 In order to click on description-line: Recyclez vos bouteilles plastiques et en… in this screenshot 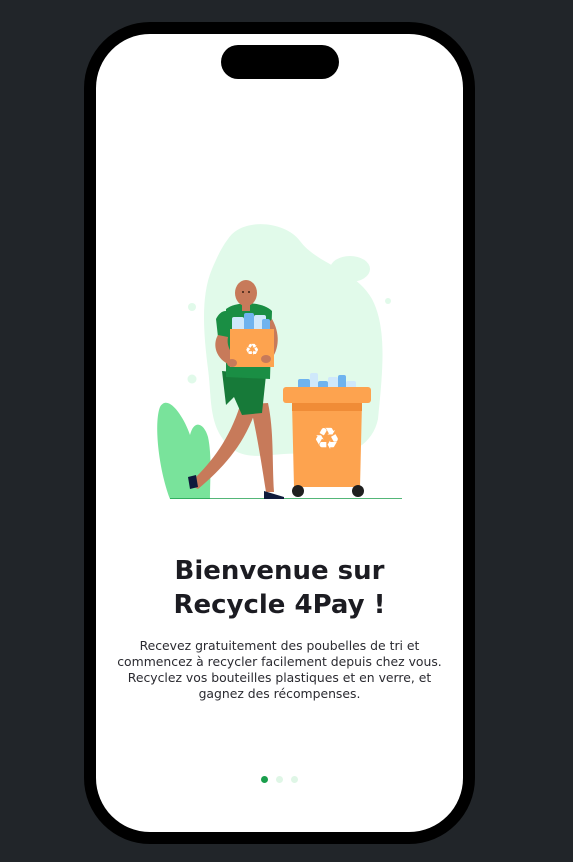, I will do `click(279, 677)`.